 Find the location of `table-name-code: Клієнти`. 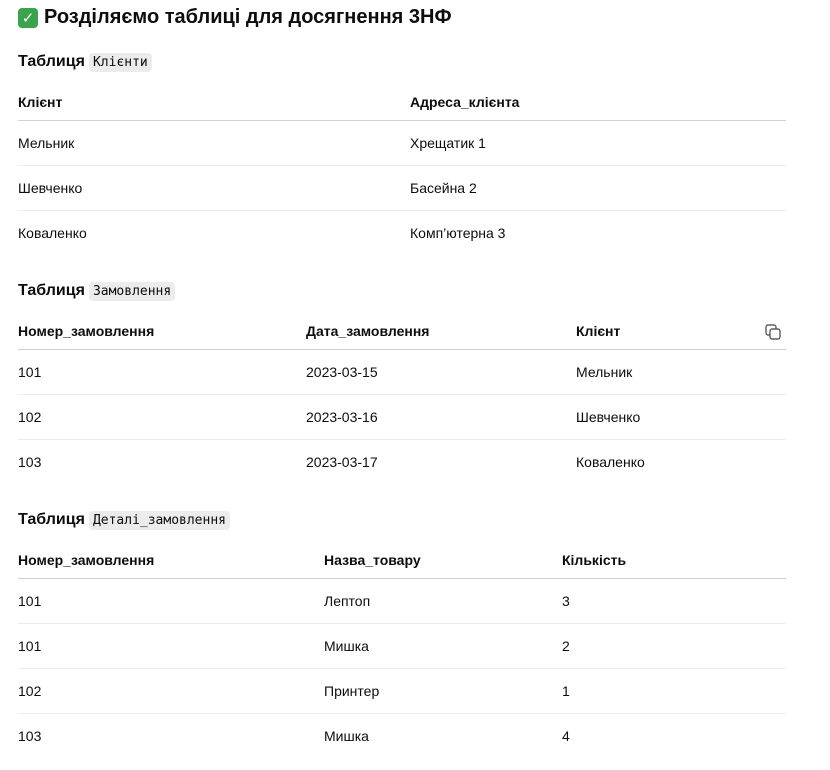

table-name-code: Клієнти is located at coordinates (120, 62).